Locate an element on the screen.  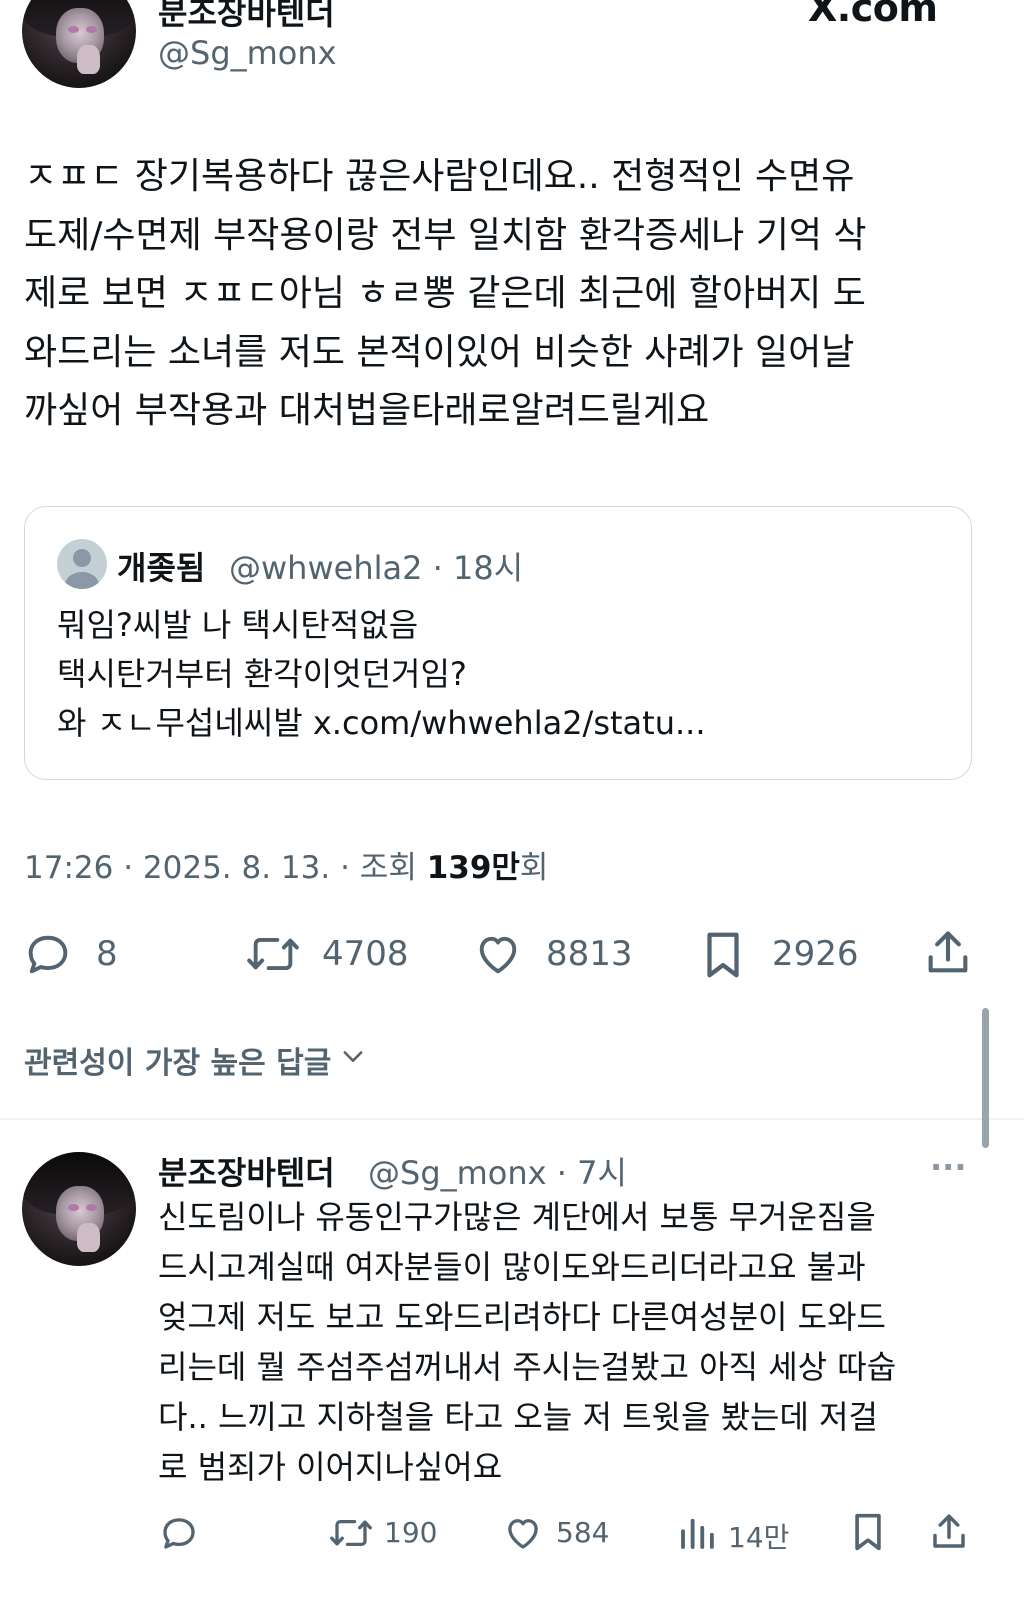
reply-line: 리는데 뭘 주섬주섬꺼내서 주시는걸봤고 아직 세상 따숩 is located at coordinates (527, 1367).